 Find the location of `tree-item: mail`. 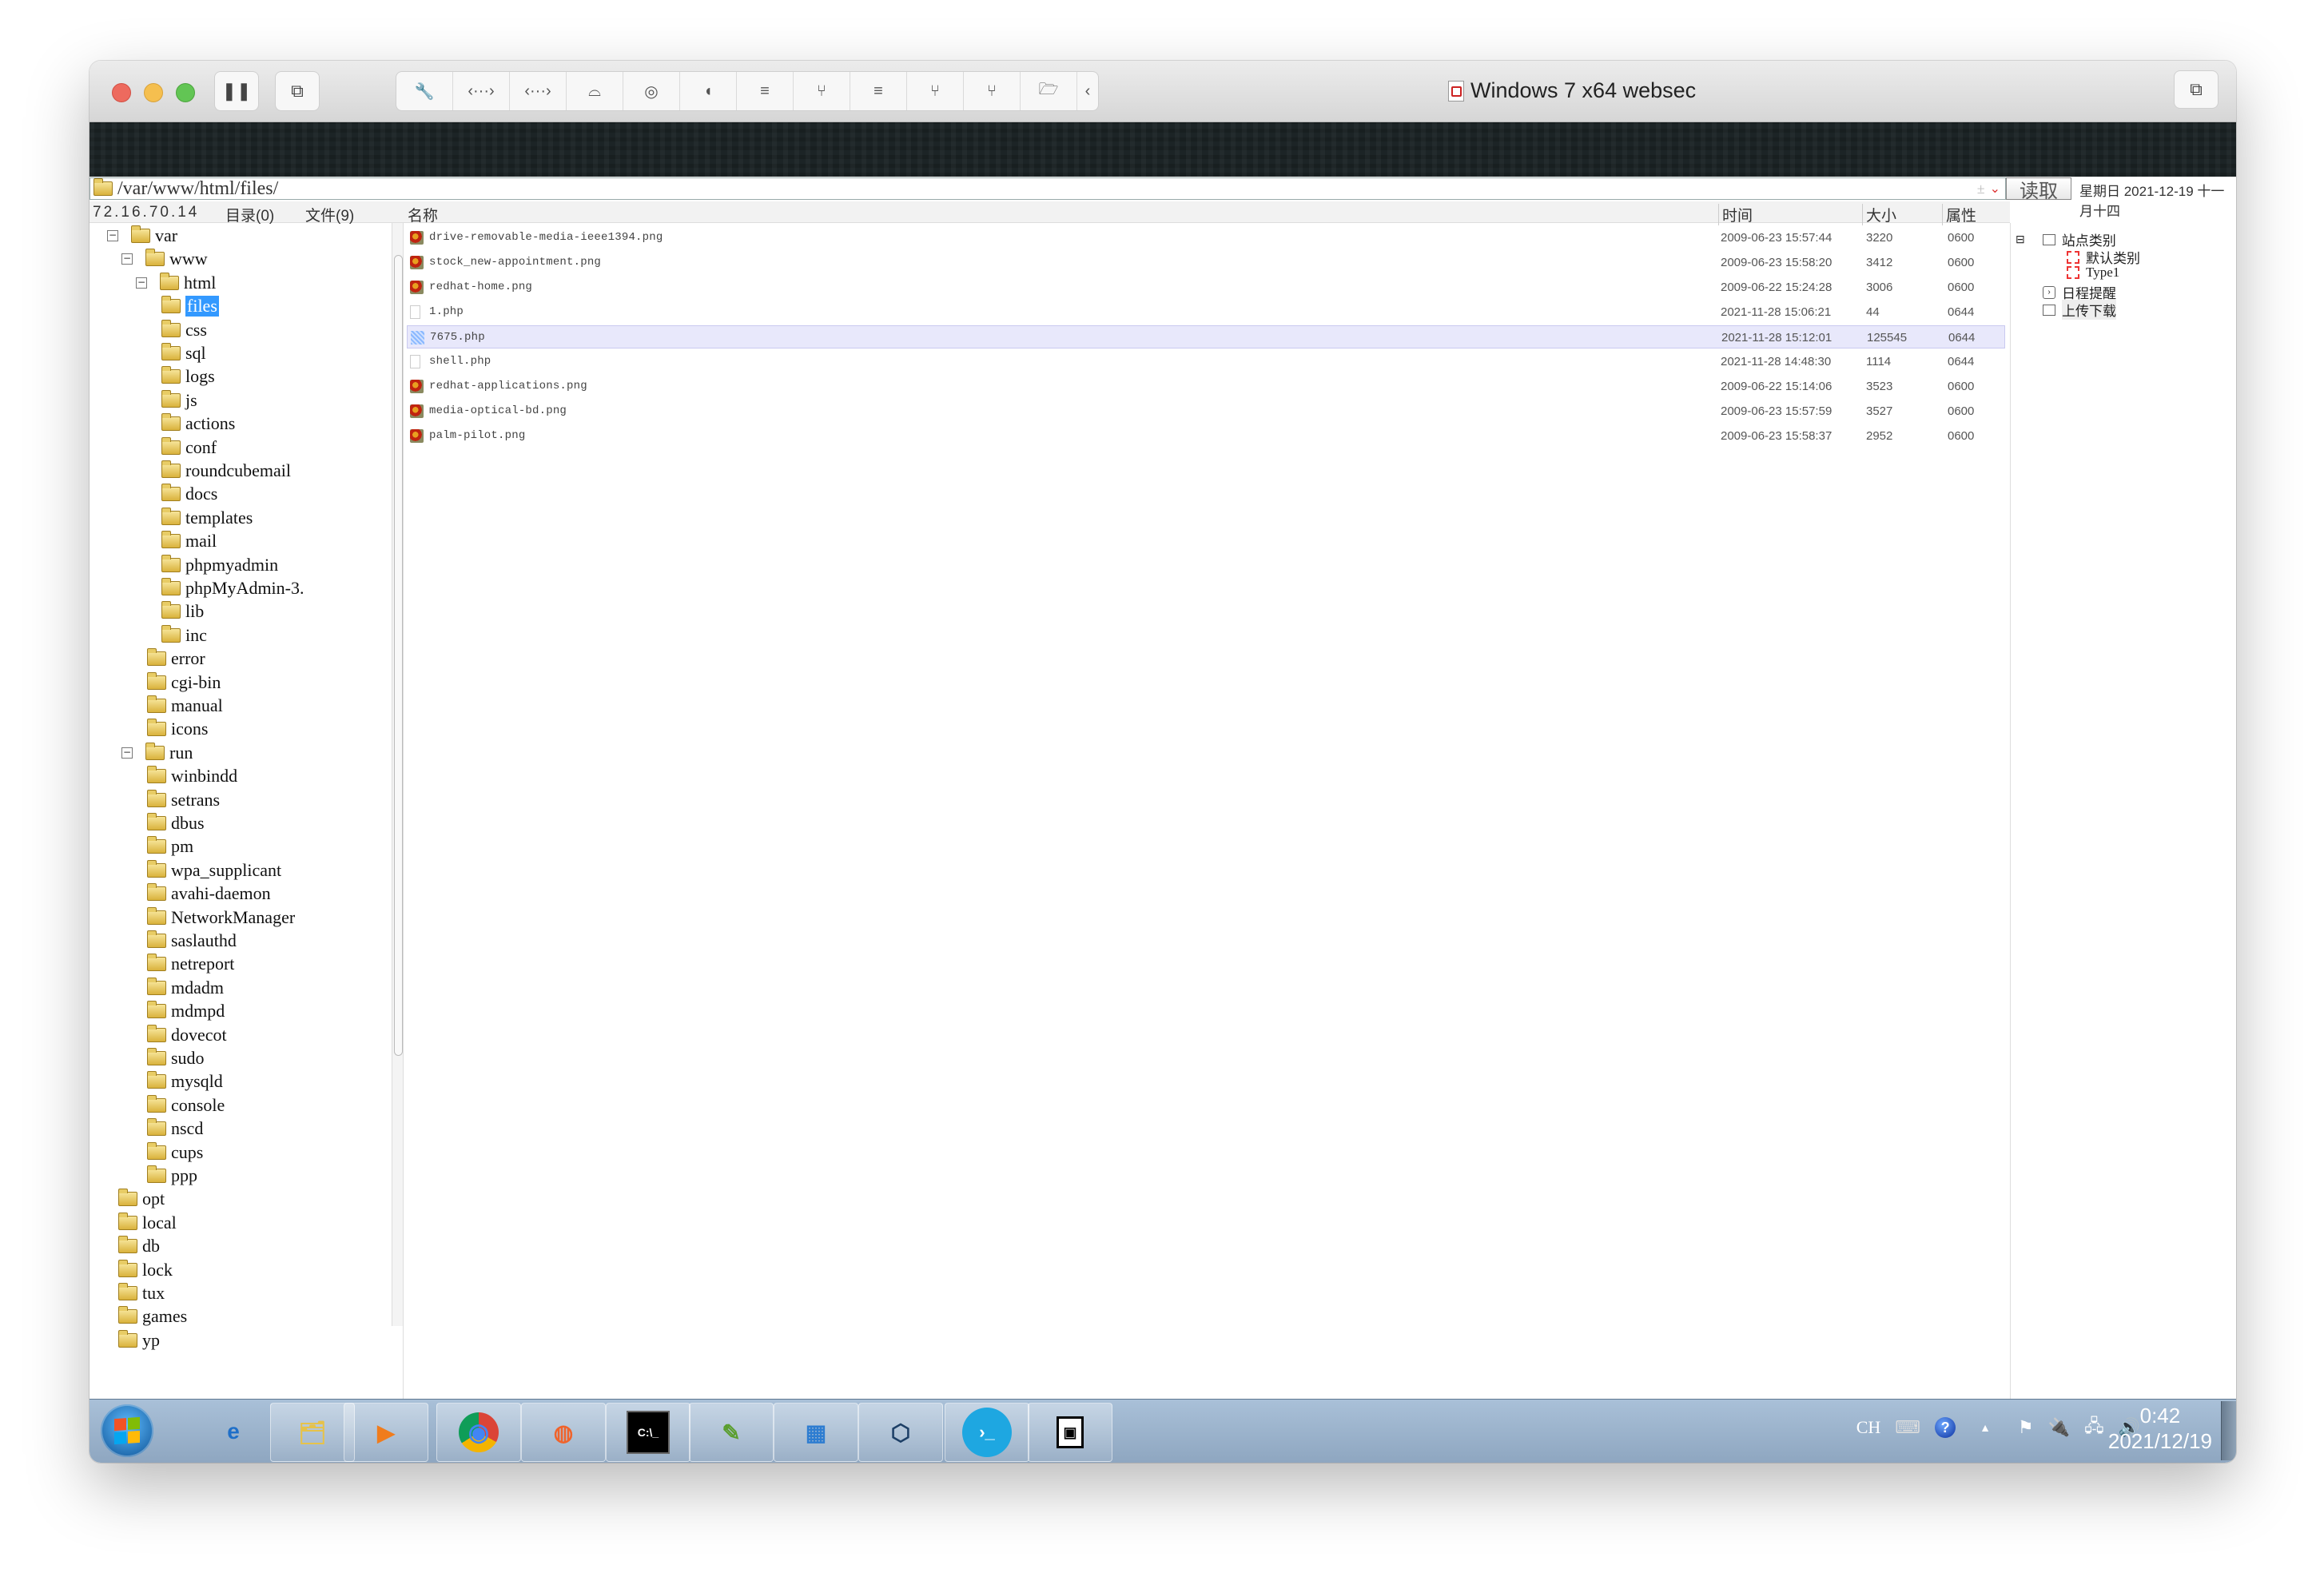

tree-item: mail is located at coordinates (189, 541).